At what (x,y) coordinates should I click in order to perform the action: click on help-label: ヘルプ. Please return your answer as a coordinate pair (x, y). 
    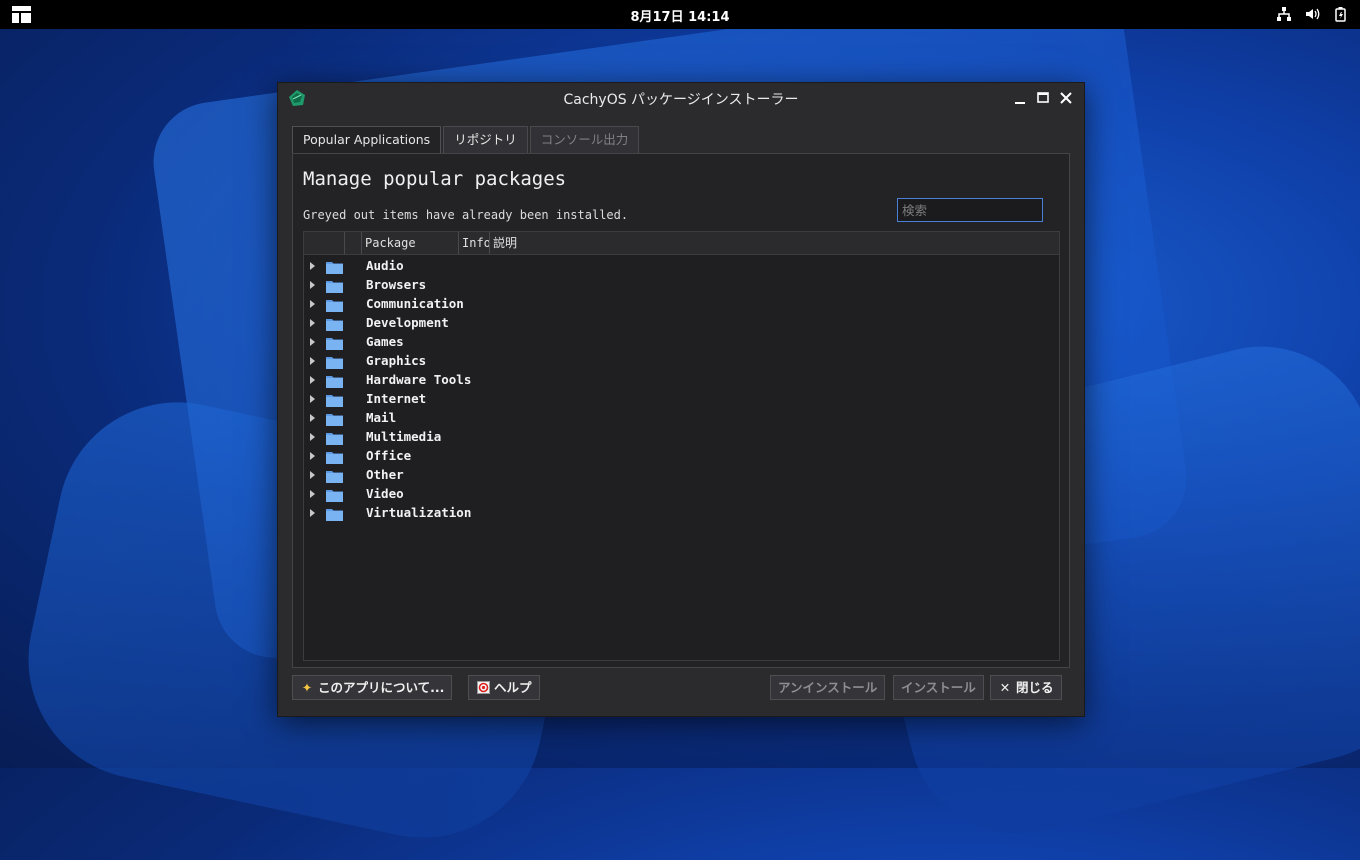
    Looking at the image, I should click on (513, 687).